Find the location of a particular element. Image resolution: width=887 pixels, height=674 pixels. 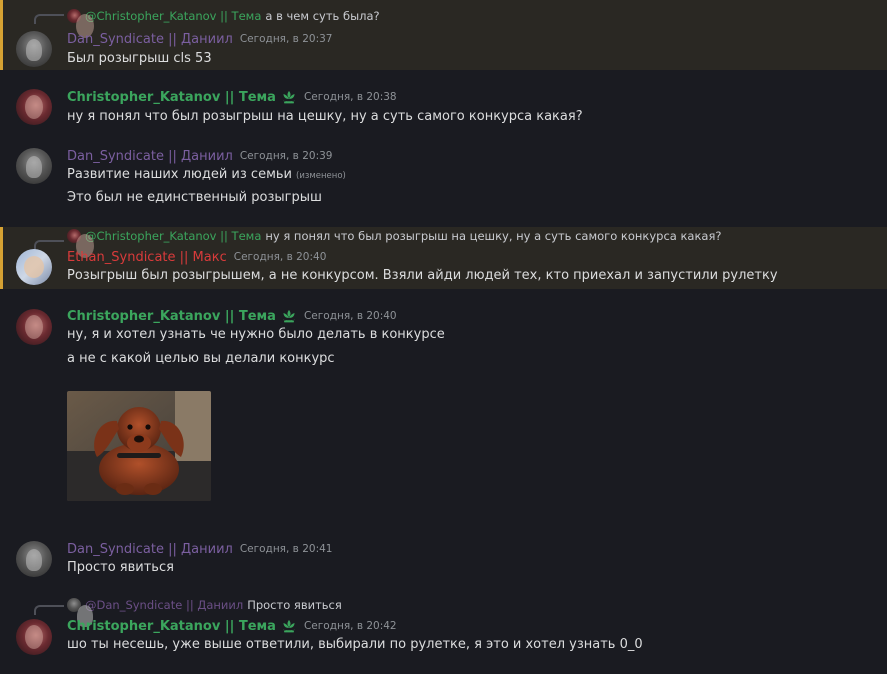

dachshund-photo is located at coordinates (139, 446).